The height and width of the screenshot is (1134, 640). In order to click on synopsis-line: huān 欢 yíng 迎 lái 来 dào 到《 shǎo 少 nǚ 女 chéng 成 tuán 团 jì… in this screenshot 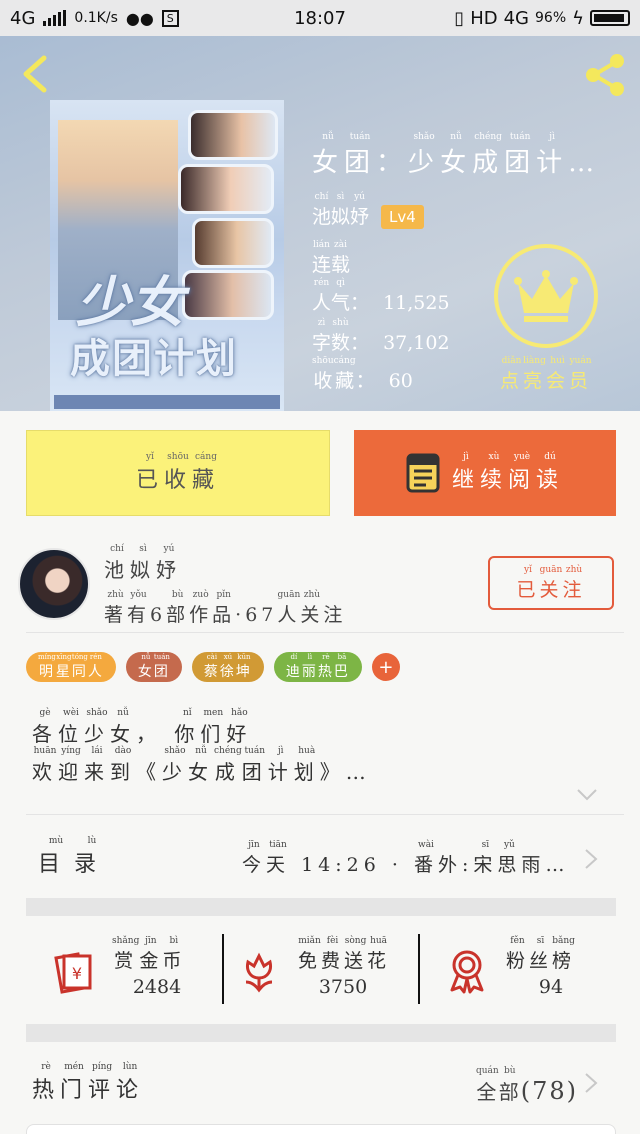, I will do `click(202, 765)`.